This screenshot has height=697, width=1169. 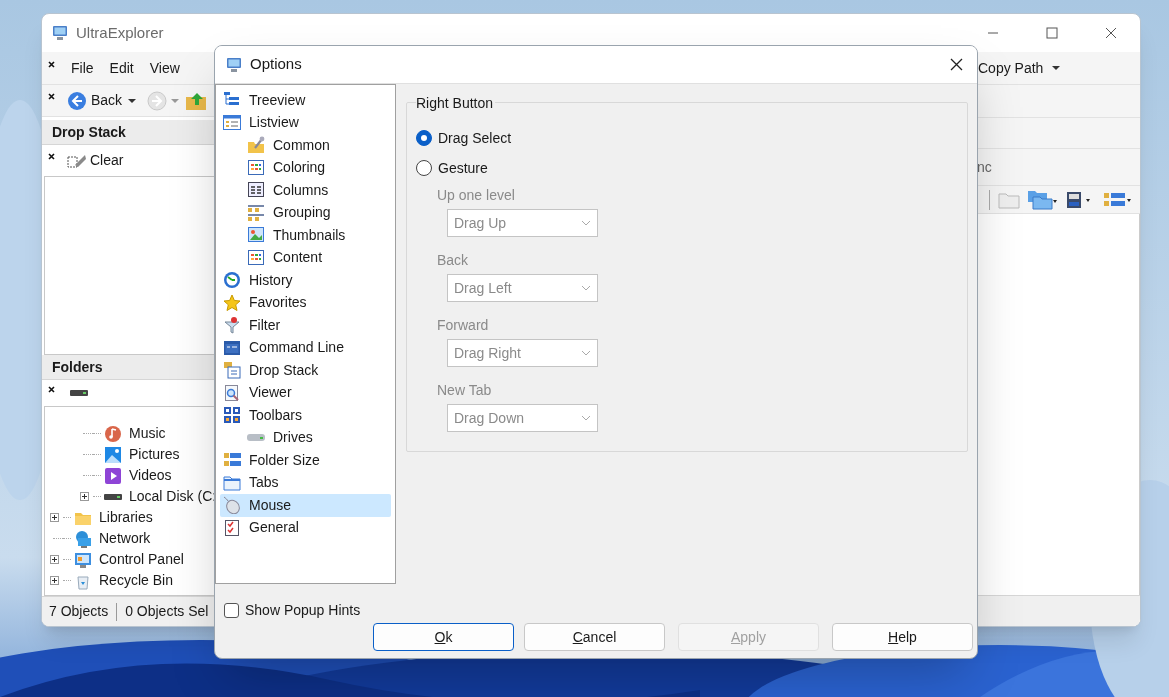 What do you see at coordinates (83, 559) in the screenshot?
I see `monitor-icon` at bounding box center [83, 559].